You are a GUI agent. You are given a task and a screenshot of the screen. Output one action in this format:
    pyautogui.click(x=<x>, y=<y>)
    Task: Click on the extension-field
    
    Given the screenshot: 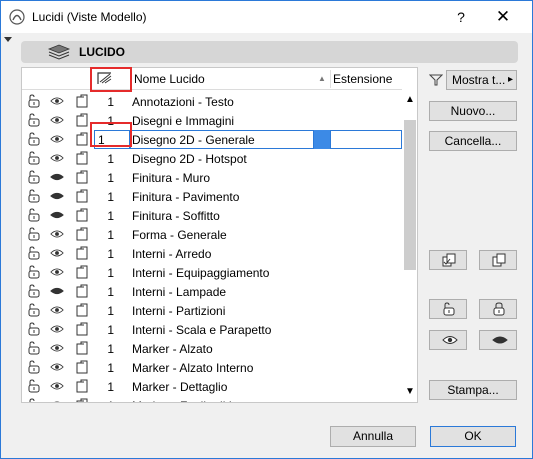 What is the action you would take?
    pyautogui.click(x=366, y=139)
    